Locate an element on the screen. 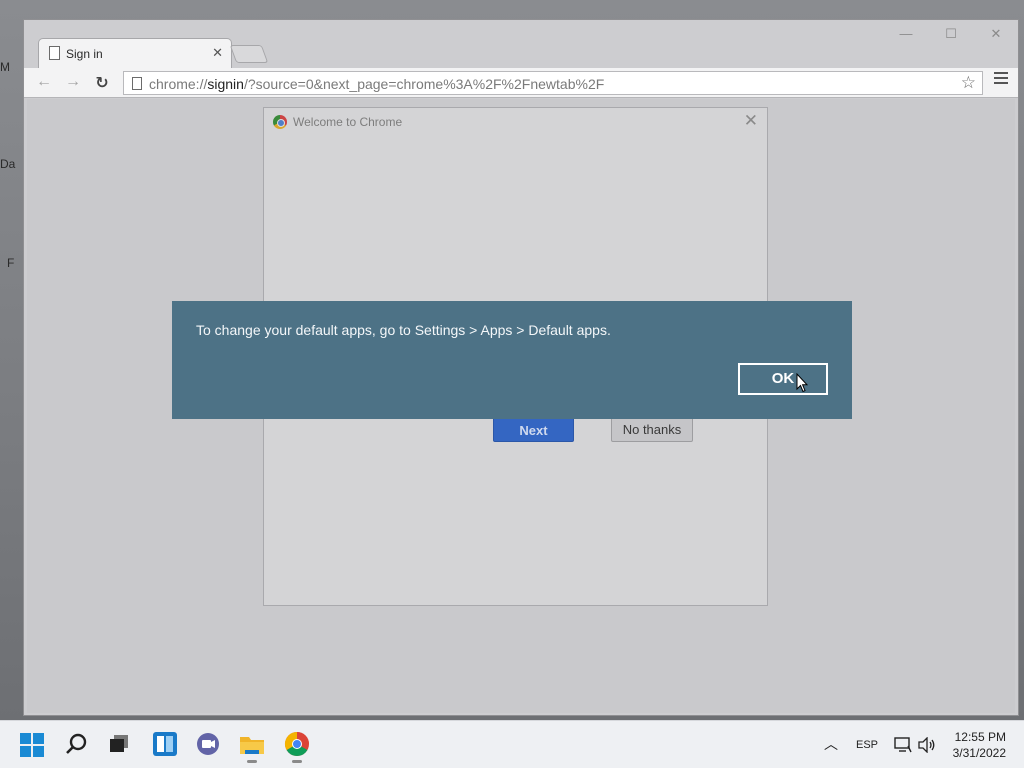  url-prefix: chrome:// is located at coordinates (178, 84).